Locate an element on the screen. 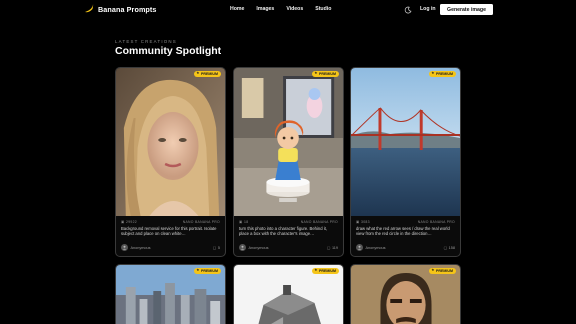 This screenshot has height=324, width=576. theme-toggle-moon-icon is located at coordinates (408, 10).